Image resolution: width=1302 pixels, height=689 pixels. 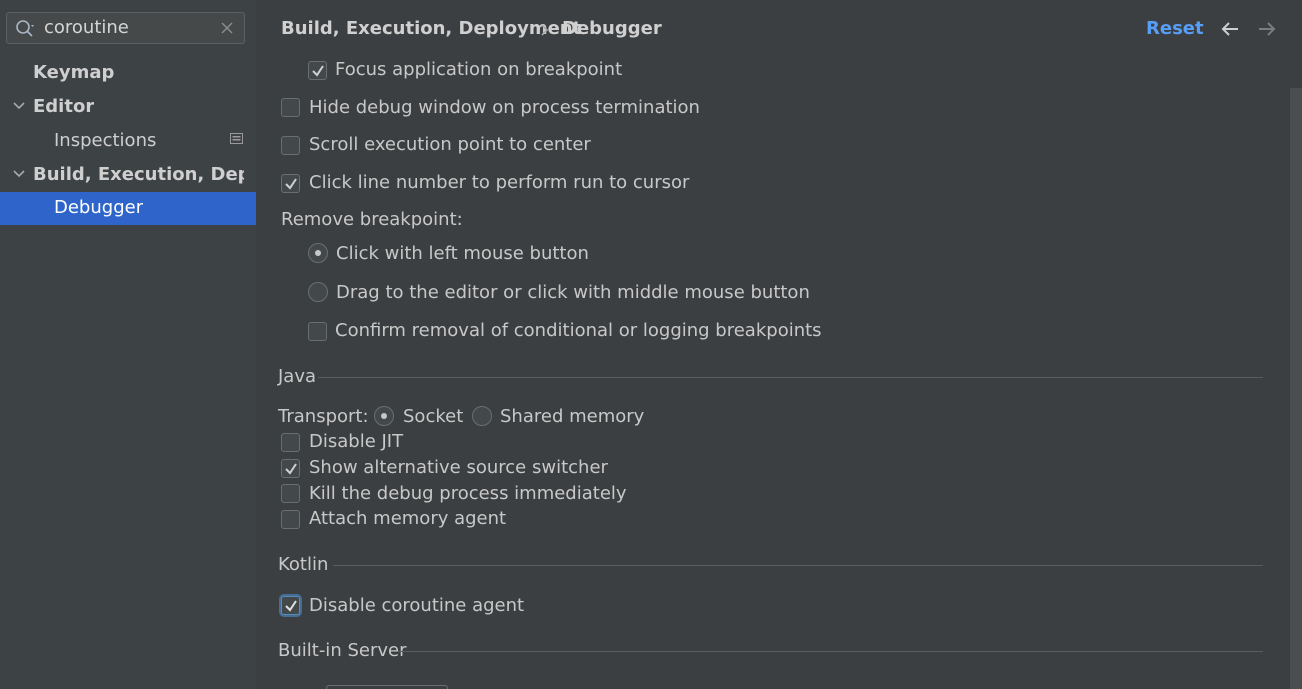 I want to click on transport-socket-radio, so click(x=384, y=416).